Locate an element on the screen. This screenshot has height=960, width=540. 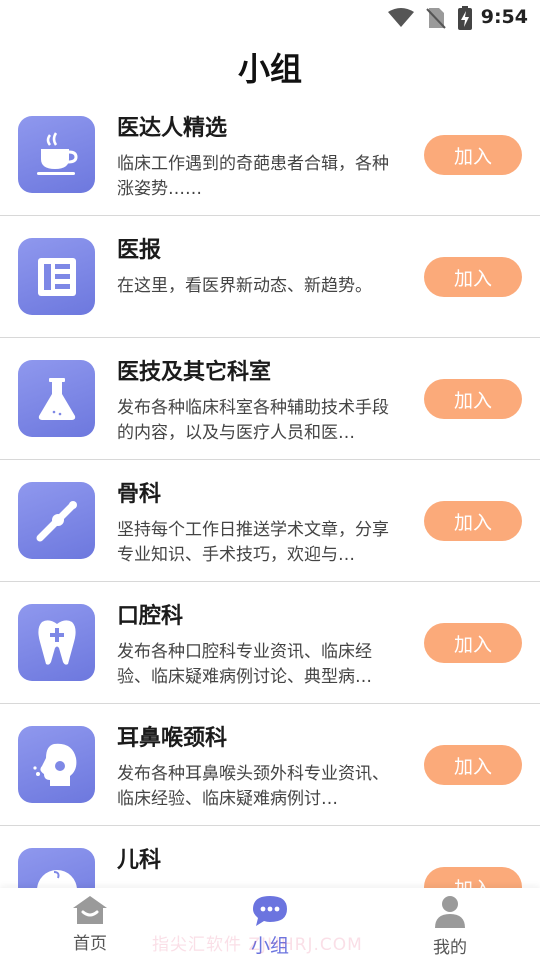
list-item: 骨科 坚持每个工作日推送学术文章，分享专业知识、手术技巧，欢迎与… 加入 is located at coordinates (270, 521).